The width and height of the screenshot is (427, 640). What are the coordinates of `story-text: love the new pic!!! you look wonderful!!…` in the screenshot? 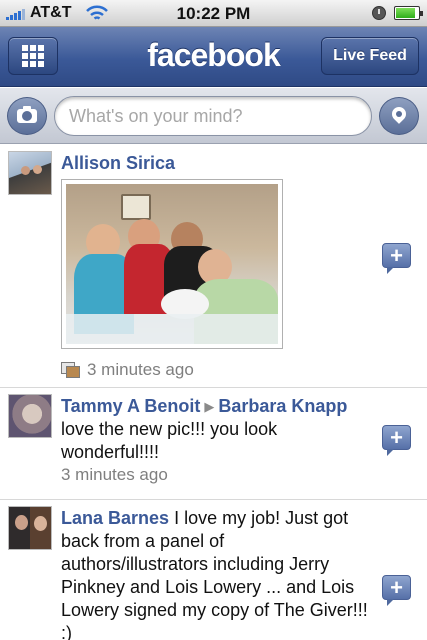 It's located at (169, 440).